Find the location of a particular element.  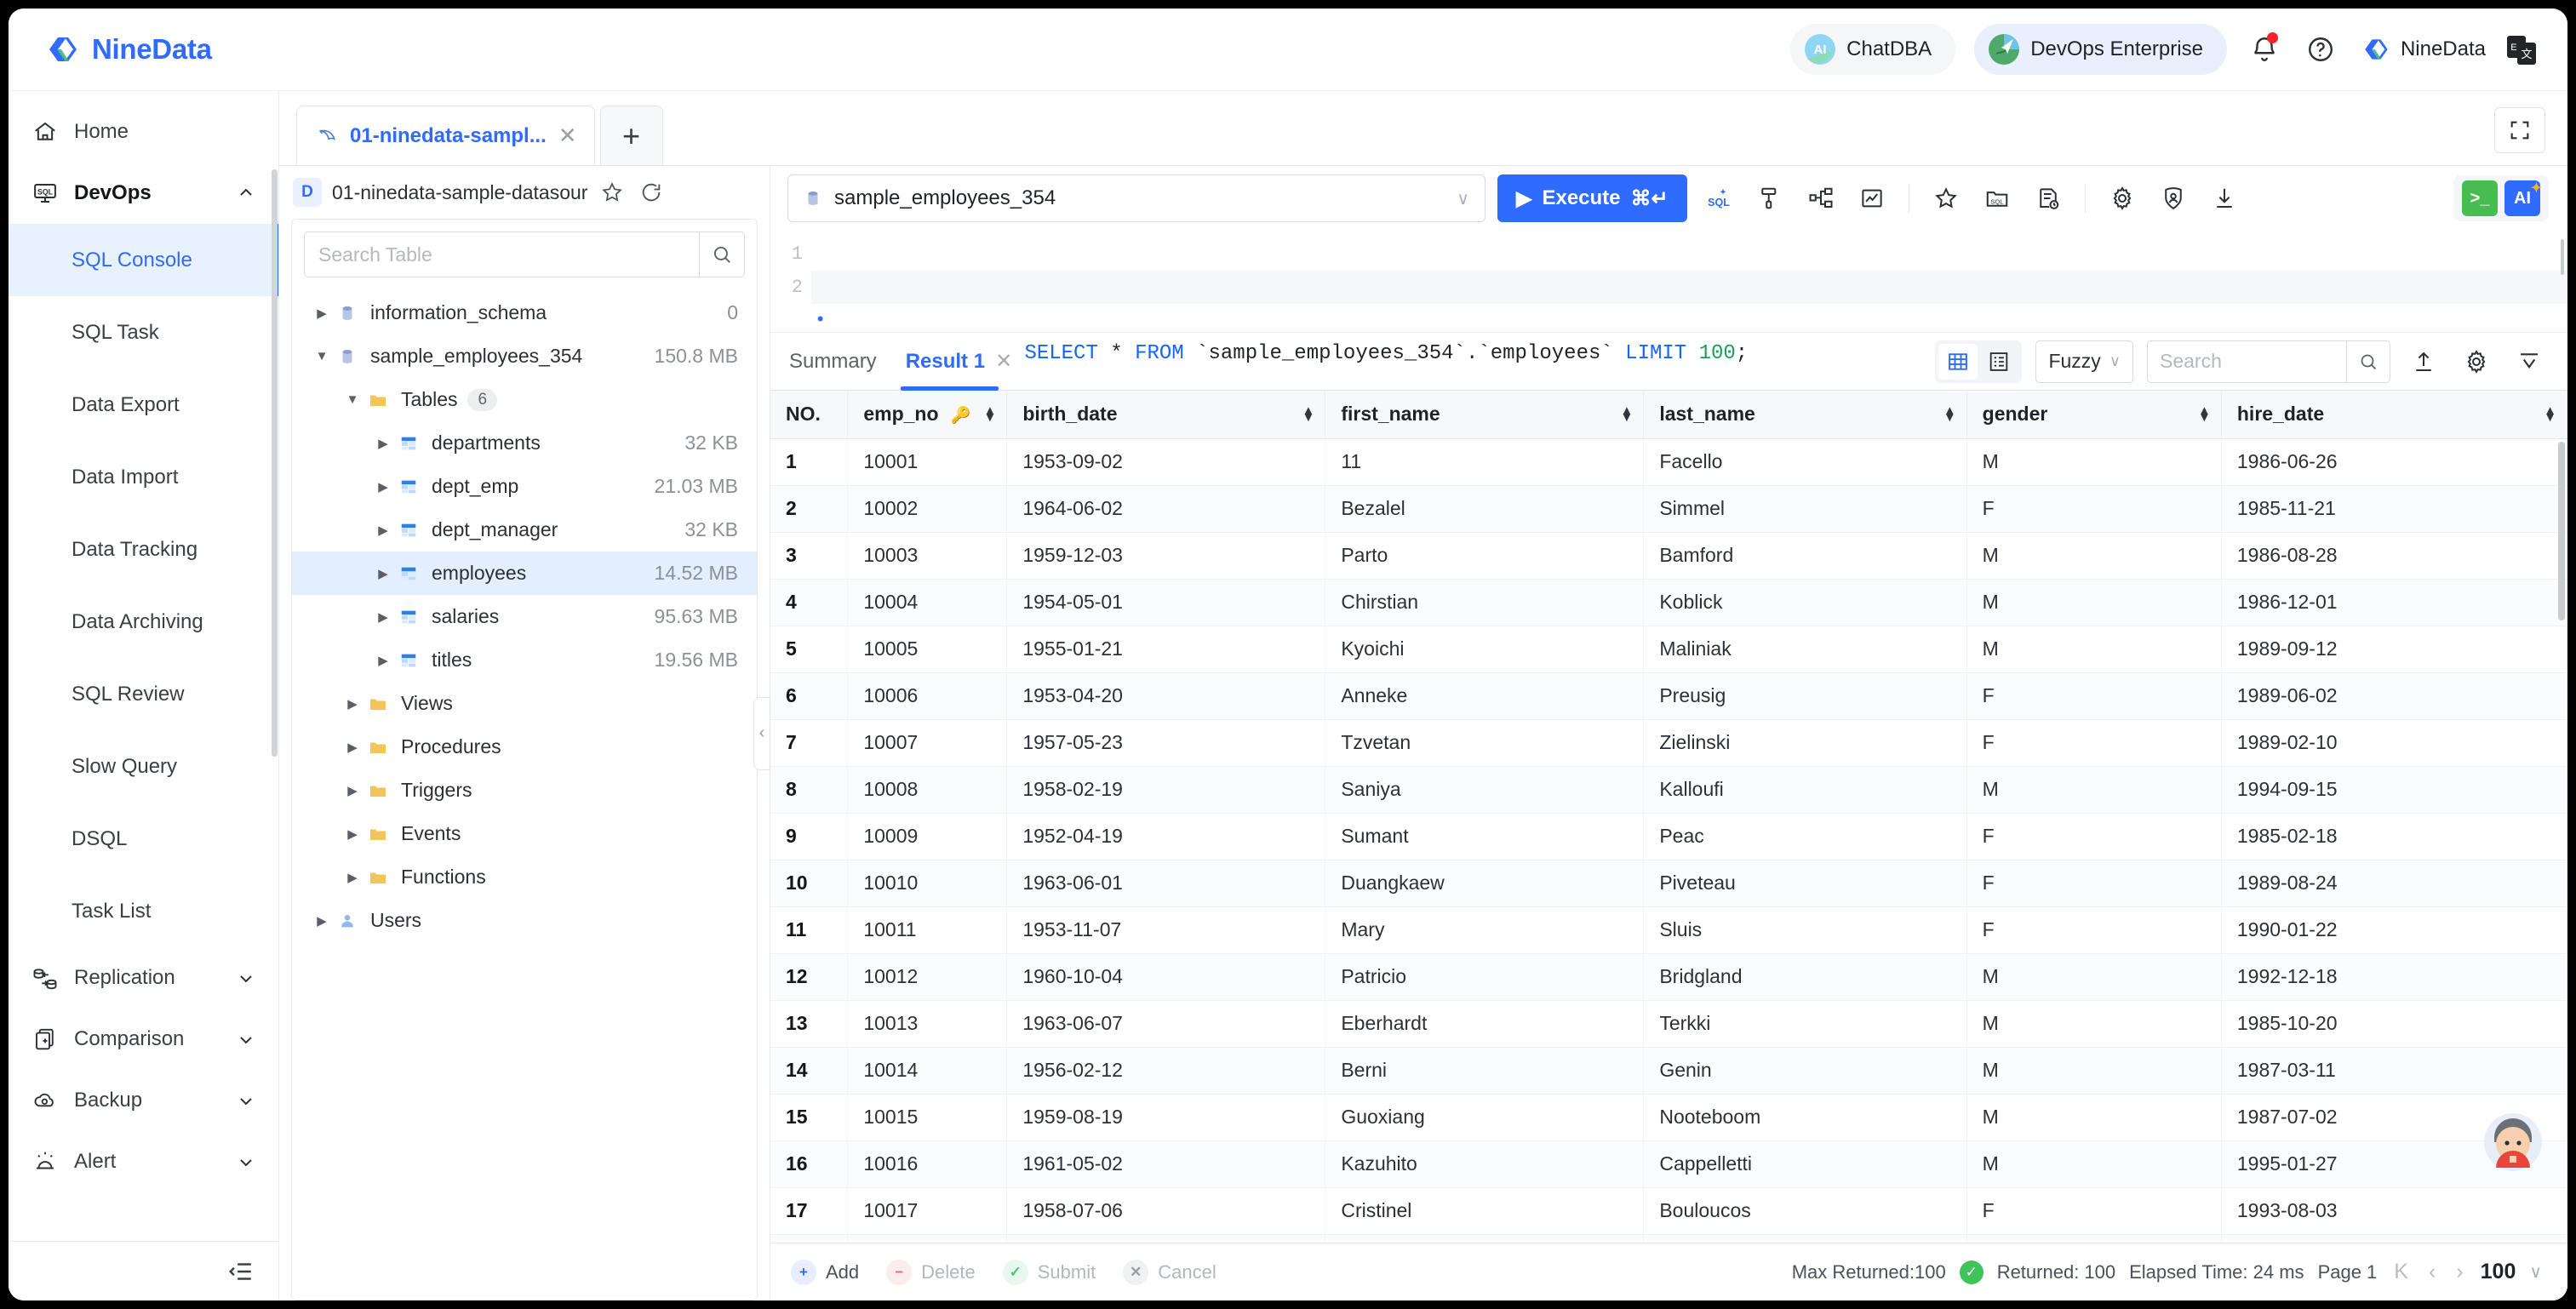

next-page-icon: › is located at coordinates (2460, 1272).